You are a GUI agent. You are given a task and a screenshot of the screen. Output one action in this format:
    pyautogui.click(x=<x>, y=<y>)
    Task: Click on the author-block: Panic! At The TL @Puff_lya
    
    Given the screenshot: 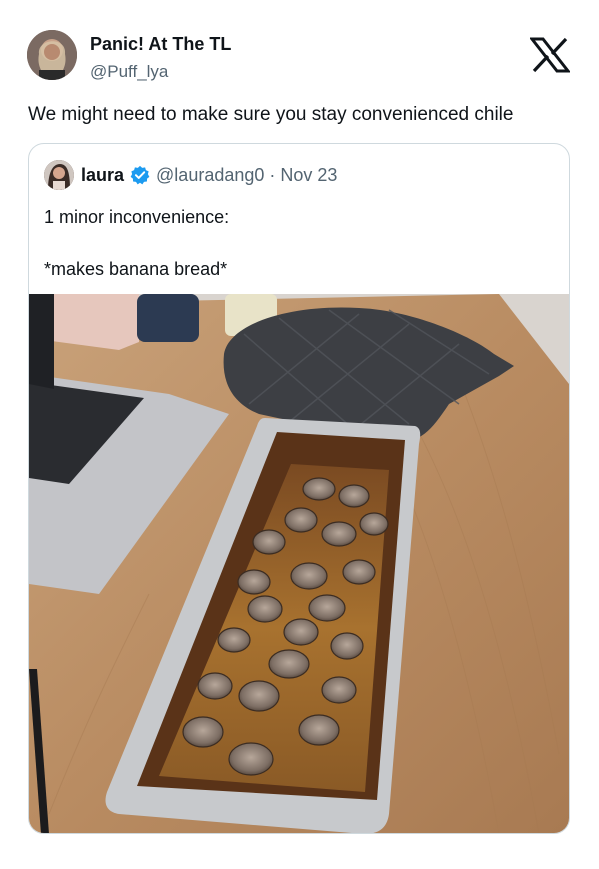 What is the action you would take?
    pyautogui.click(x=160, y=58)
    